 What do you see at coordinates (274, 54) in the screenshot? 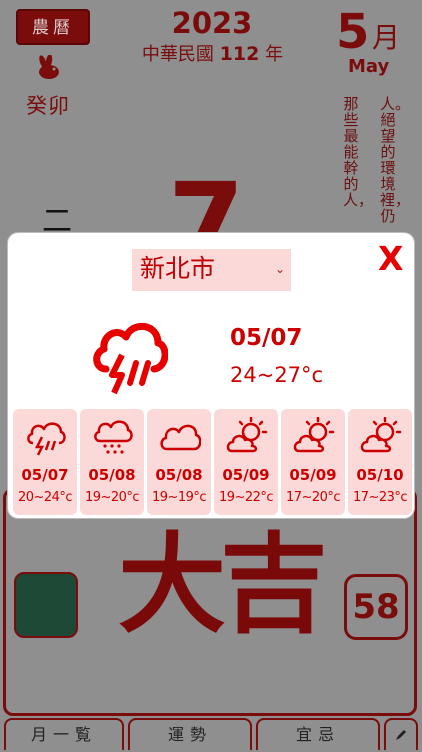
I see `roc-suffix: 年` at bounding box center [274, 54].